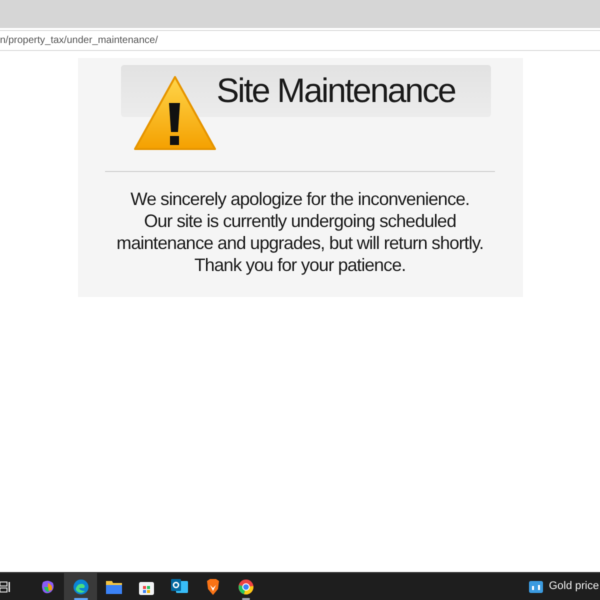 This screenshot has height=600, width=600. What do you see at coordinates (535, 586) in the screenshot?
I see `chart-tile-icon` at bounding box center [535, 586].